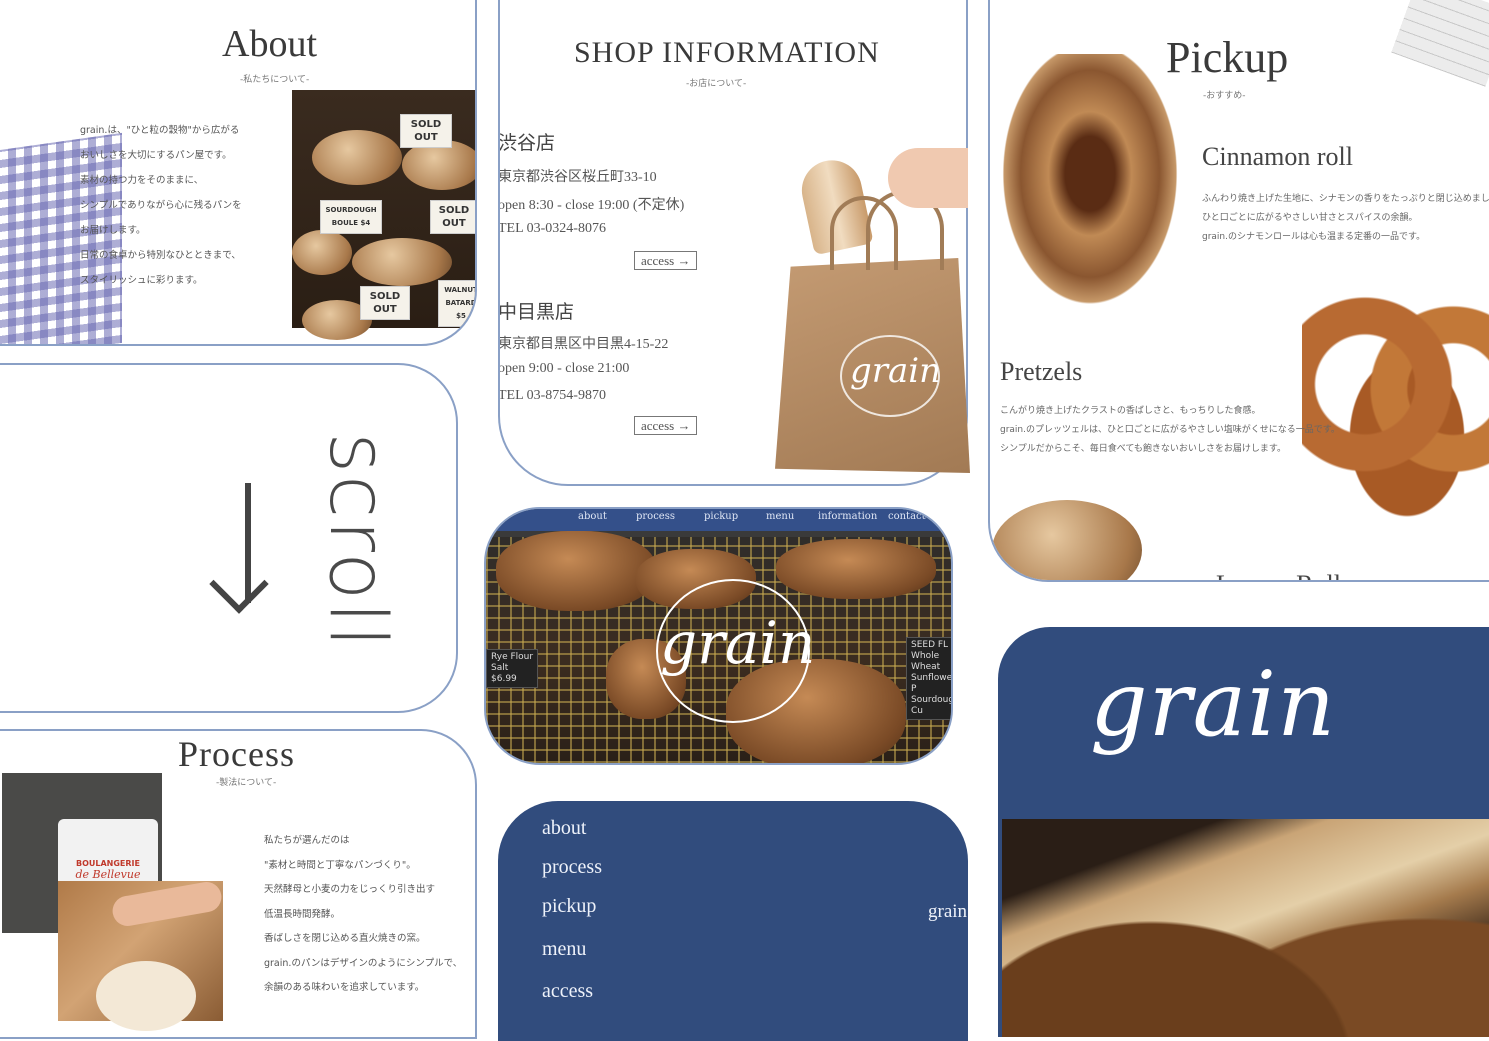  I want to click on access-button-nakameguro: access →, so click(666, 425).